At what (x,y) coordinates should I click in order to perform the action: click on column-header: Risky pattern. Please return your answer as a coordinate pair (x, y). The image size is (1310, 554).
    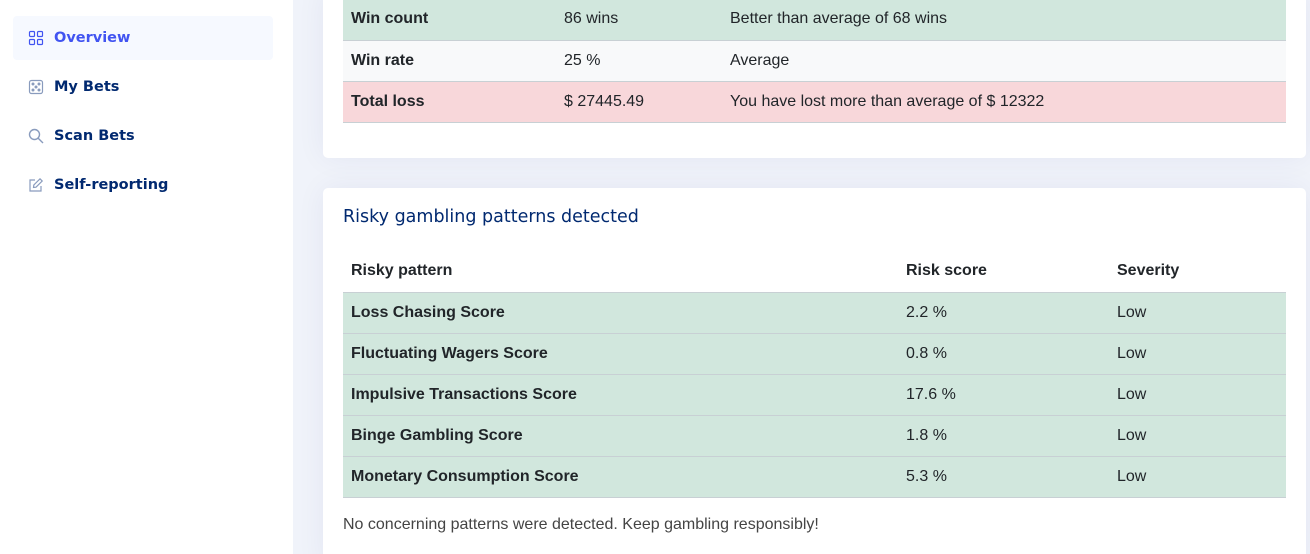
    Looking at the image, I should click on (620, 272).